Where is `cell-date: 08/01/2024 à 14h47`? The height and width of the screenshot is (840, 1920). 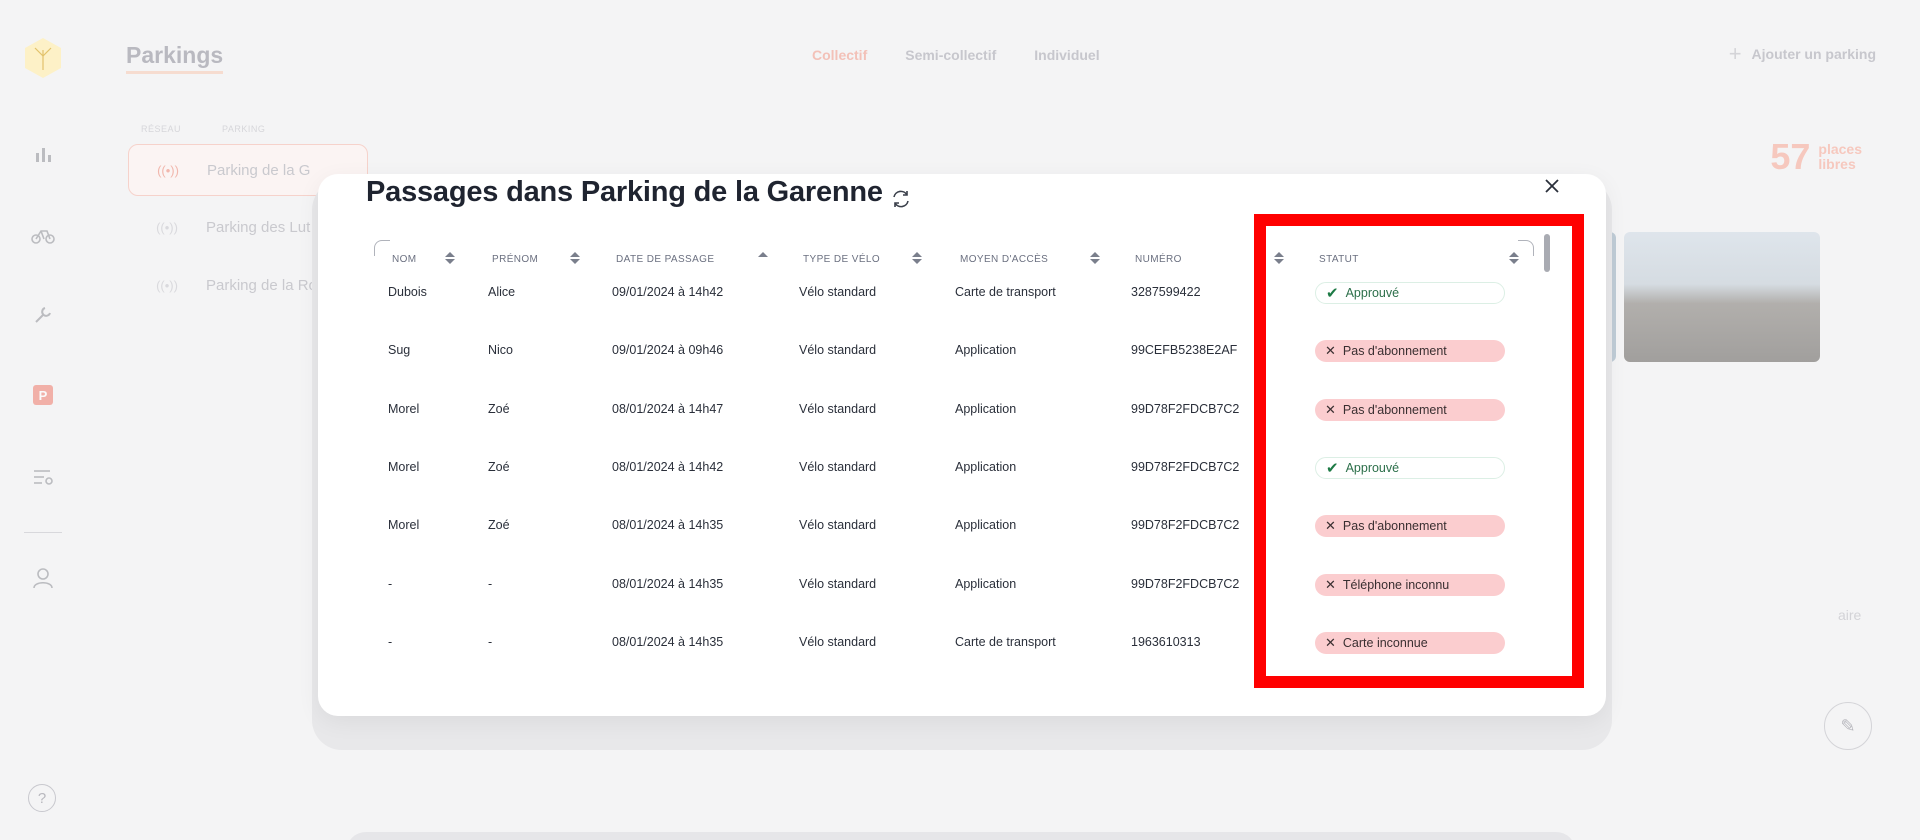
cell-date: 08/01/2024 à 14h47 is located at coordinates (668, 408).